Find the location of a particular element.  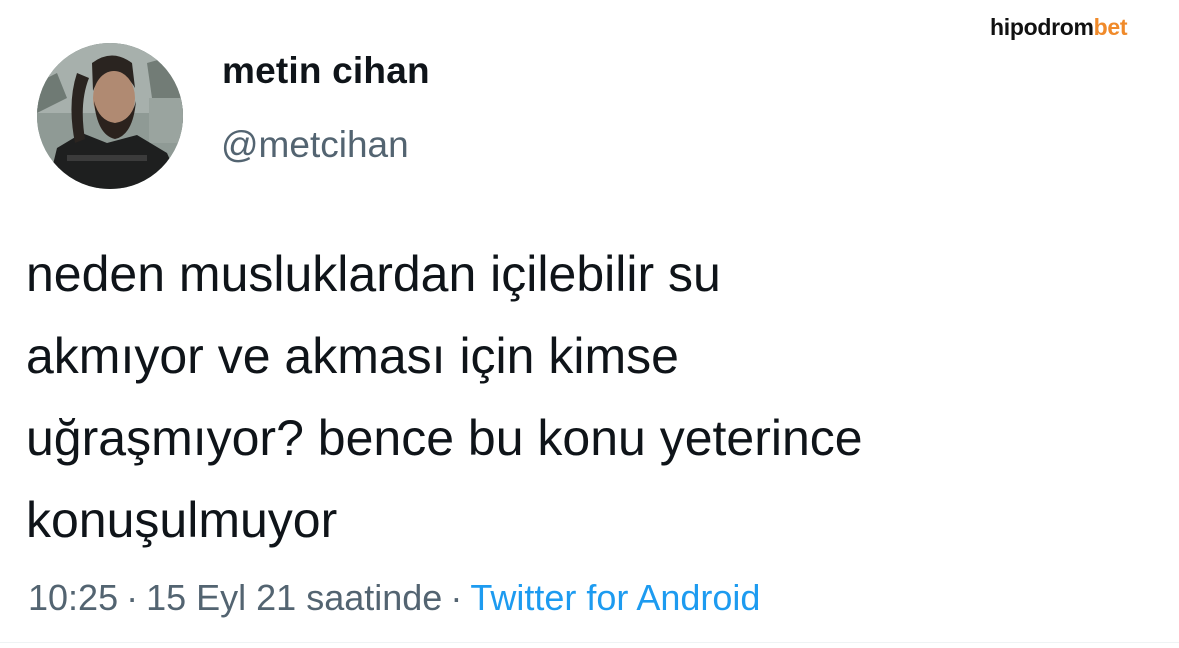

logo-text-accent: bet is located at coordinates (1110, 27).